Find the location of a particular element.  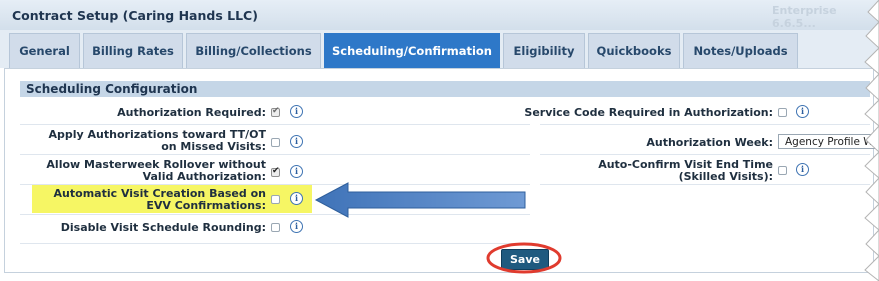

torn-edge is located at coordinates (871, 140).